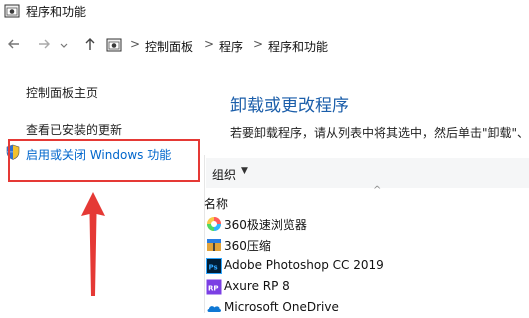 This screenshot has width=529, height=318. I want to click on program-name: Adobe Photoshop CC 2019, so click(304, 265).